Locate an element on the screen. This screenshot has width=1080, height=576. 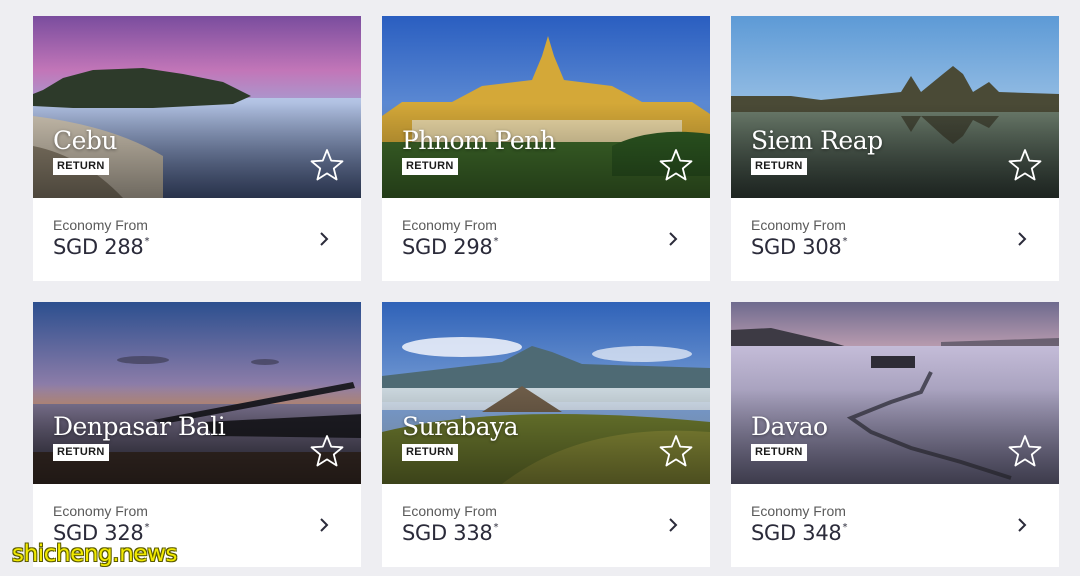
price-amount: 298 is located at coordinates (473, 247).